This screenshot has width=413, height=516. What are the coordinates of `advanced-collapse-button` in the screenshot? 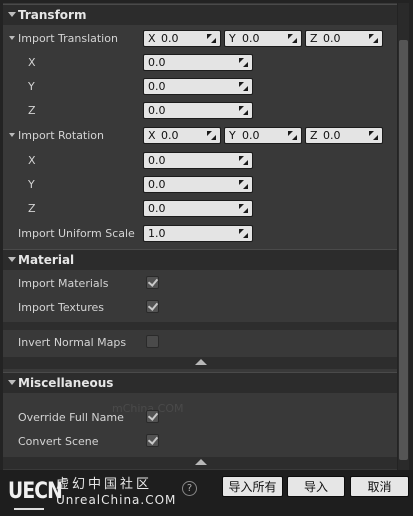 It's located at (200, 363).